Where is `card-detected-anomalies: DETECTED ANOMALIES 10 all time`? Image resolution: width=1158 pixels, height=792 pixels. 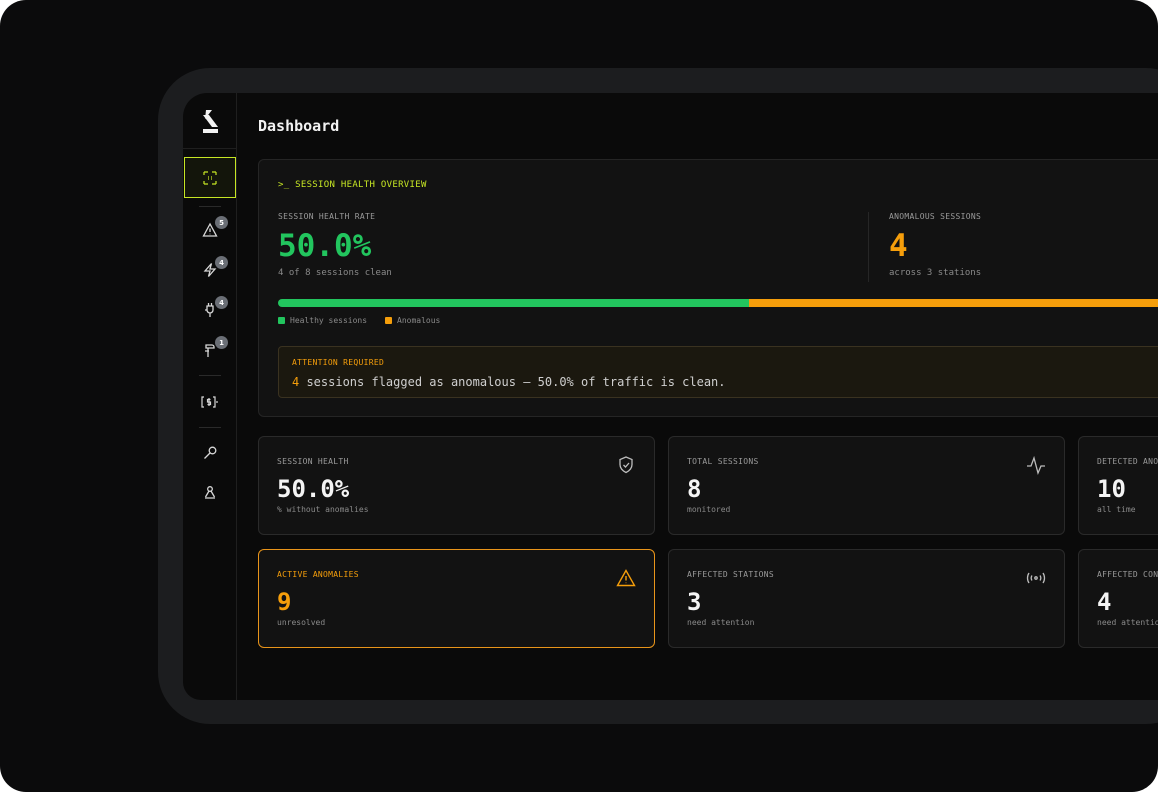 card-detected-anomalies: DETECTED ANOMALIES 10 all time is located at coordinates (1118, 485).